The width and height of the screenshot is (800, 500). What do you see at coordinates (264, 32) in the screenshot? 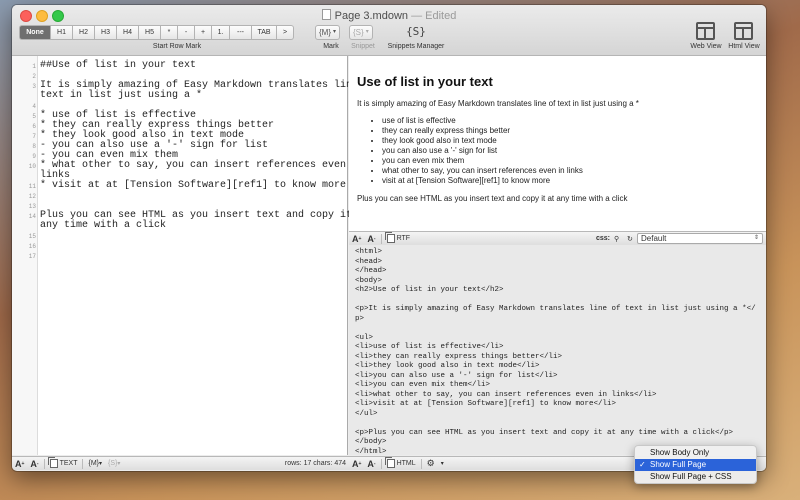
I see `row-mark-tab-button: TAB` at bounding box center [264, 32].